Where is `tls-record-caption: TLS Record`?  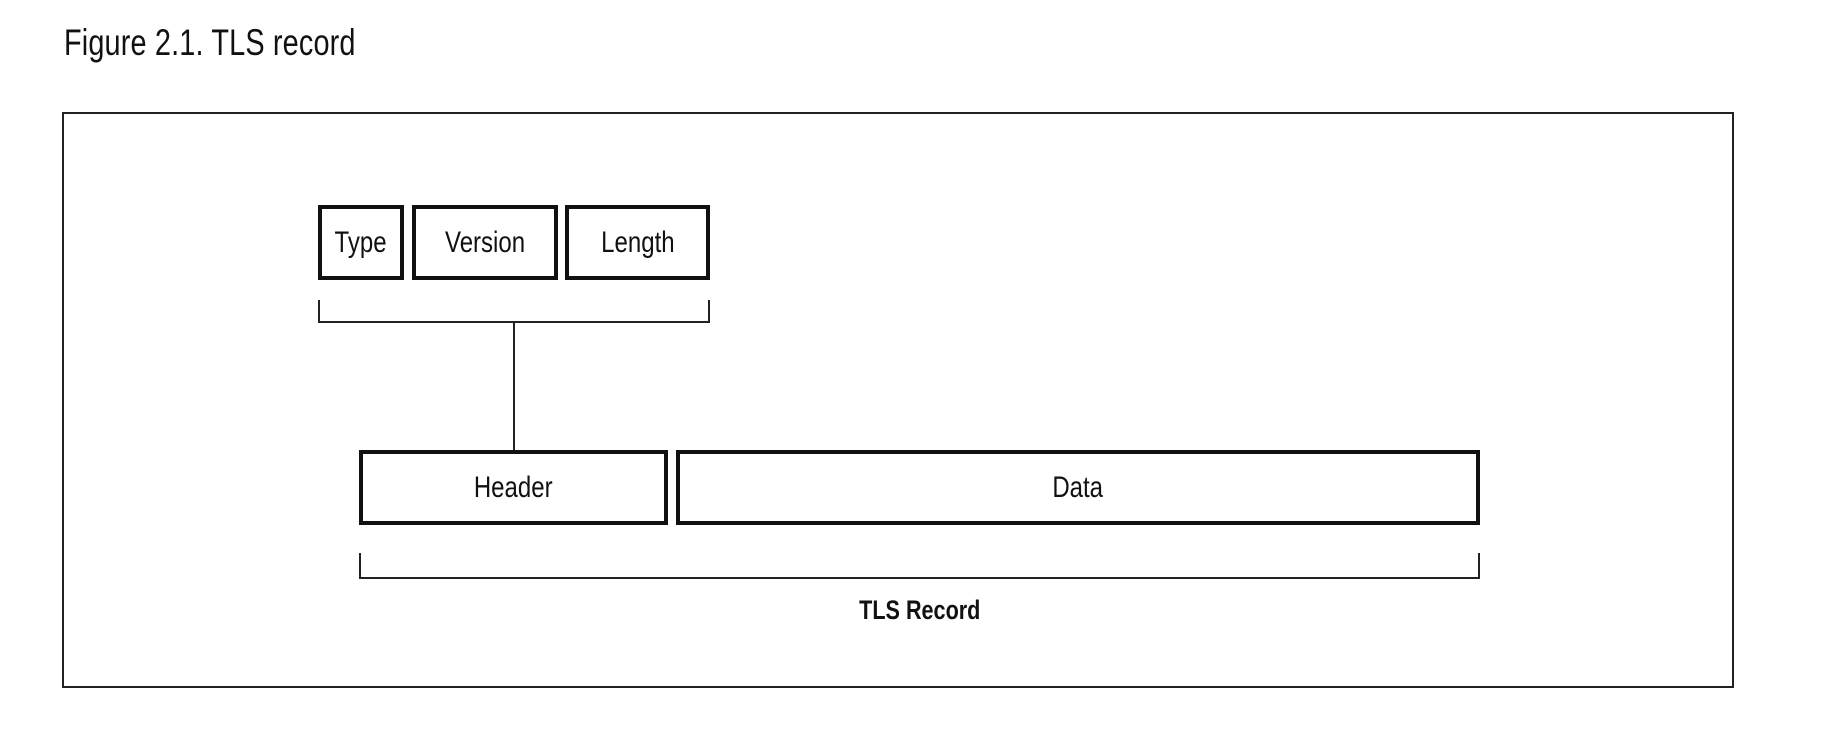 tls-record-caption: TLS Record is located at coordinates (920, 610).